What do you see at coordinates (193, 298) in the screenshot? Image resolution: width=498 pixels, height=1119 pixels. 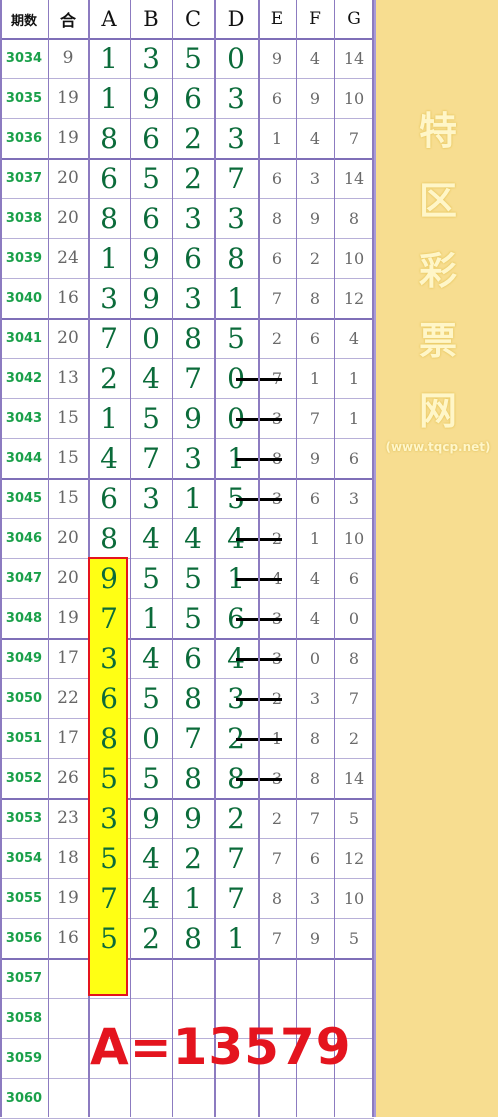 I see `cell-c: 3` at bounding box center [193, 298].